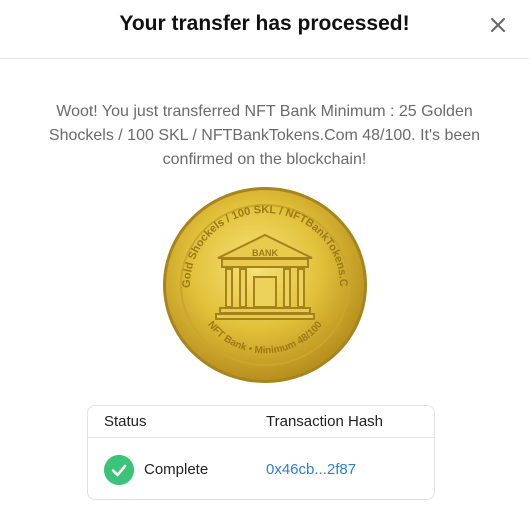 This screenshot has height=520, width=529. What do you see at coordinates (125, 421) in the screenshot?
I see `status-column-header: Status` at bounding box center [125, 421].